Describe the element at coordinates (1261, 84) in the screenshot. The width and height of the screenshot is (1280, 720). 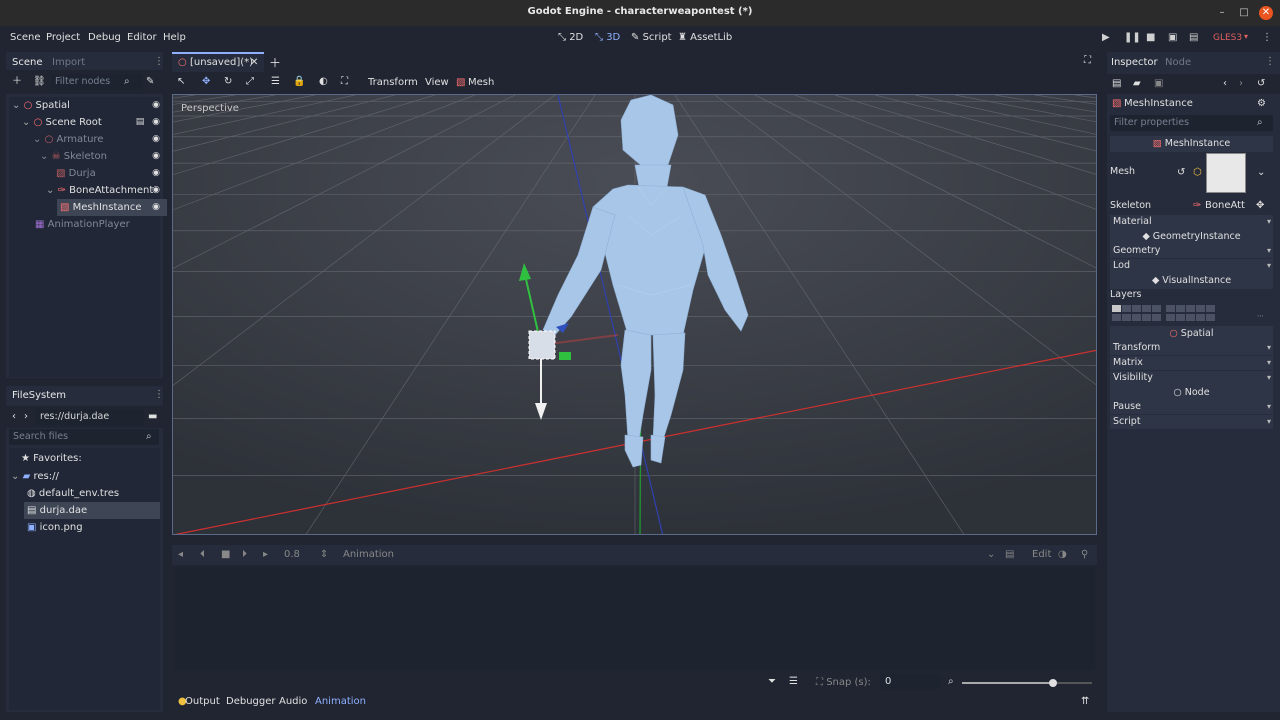
I see `history-icon: ↺` at that location.